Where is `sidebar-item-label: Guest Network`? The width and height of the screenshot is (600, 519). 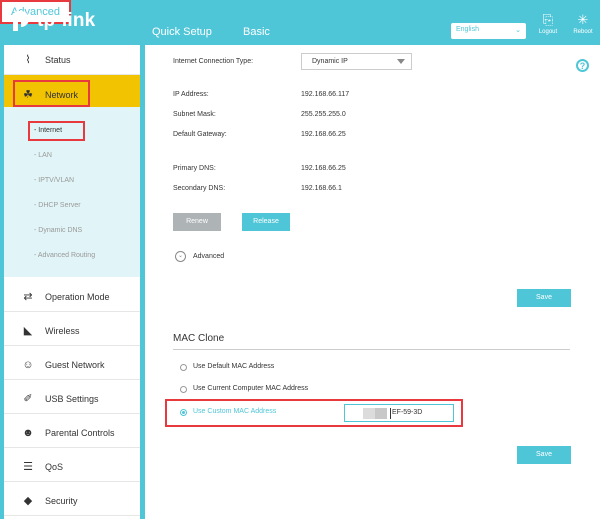
sidebar-item-label: Guest Network is located at coordinates (75, 364).